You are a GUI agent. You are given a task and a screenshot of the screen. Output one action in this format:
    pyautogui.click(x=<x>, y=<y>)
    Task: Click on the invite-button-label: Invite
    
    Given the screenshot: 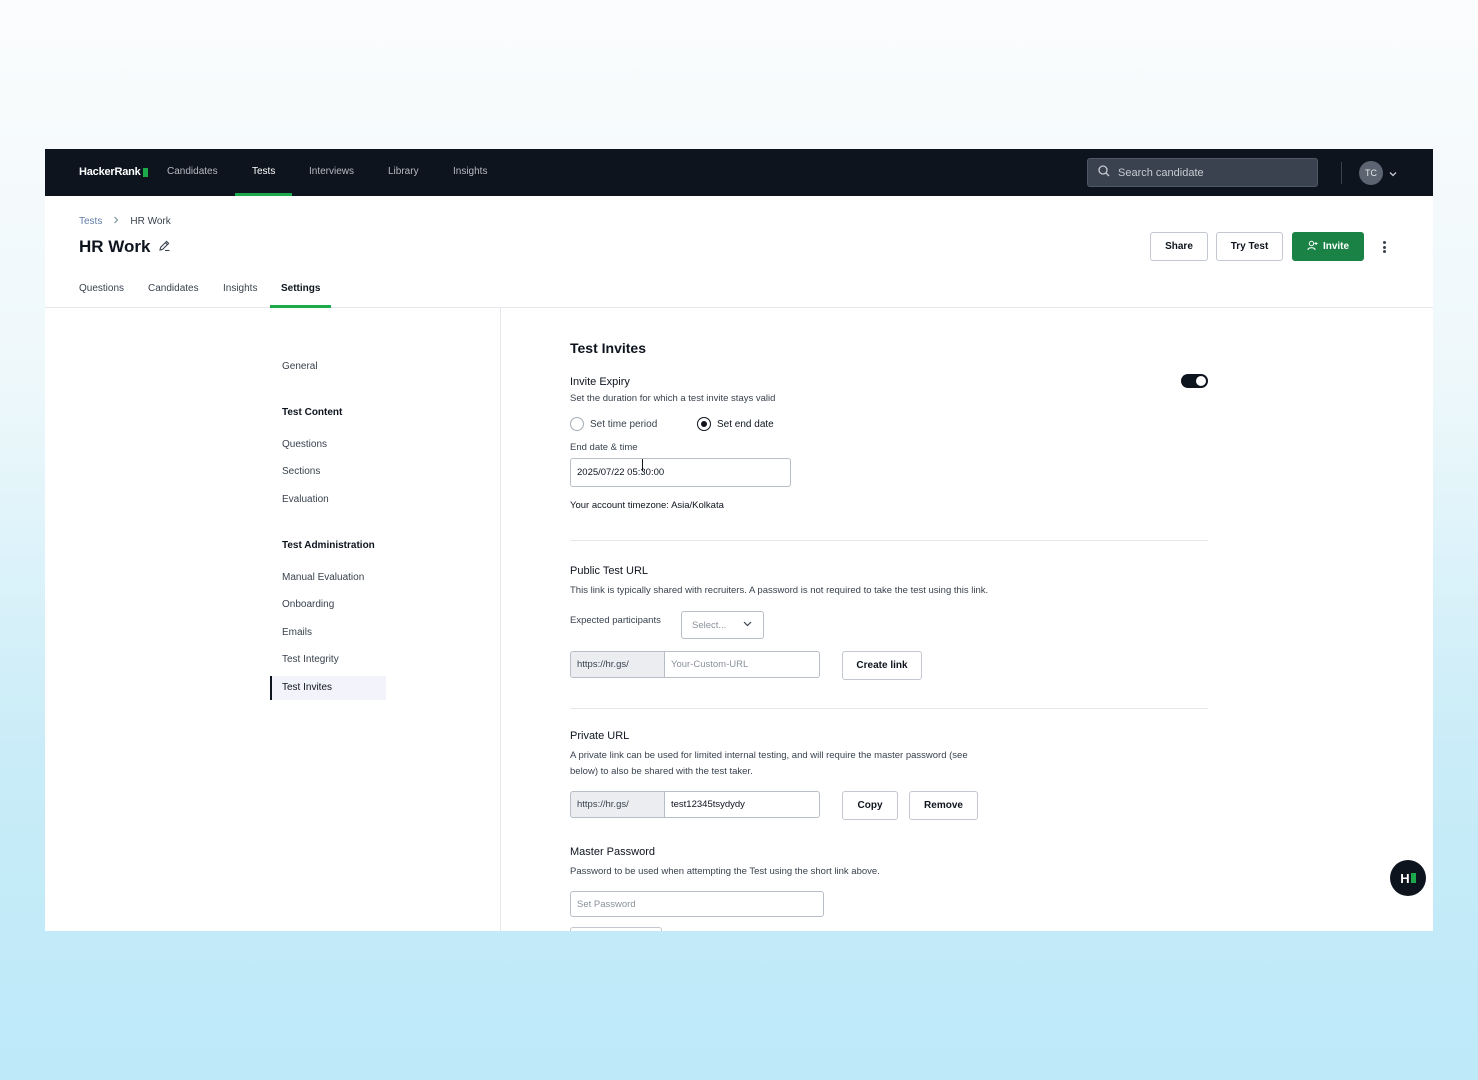 What is the action you would take?
    pyautogui.click(x=1336, y=246)
    